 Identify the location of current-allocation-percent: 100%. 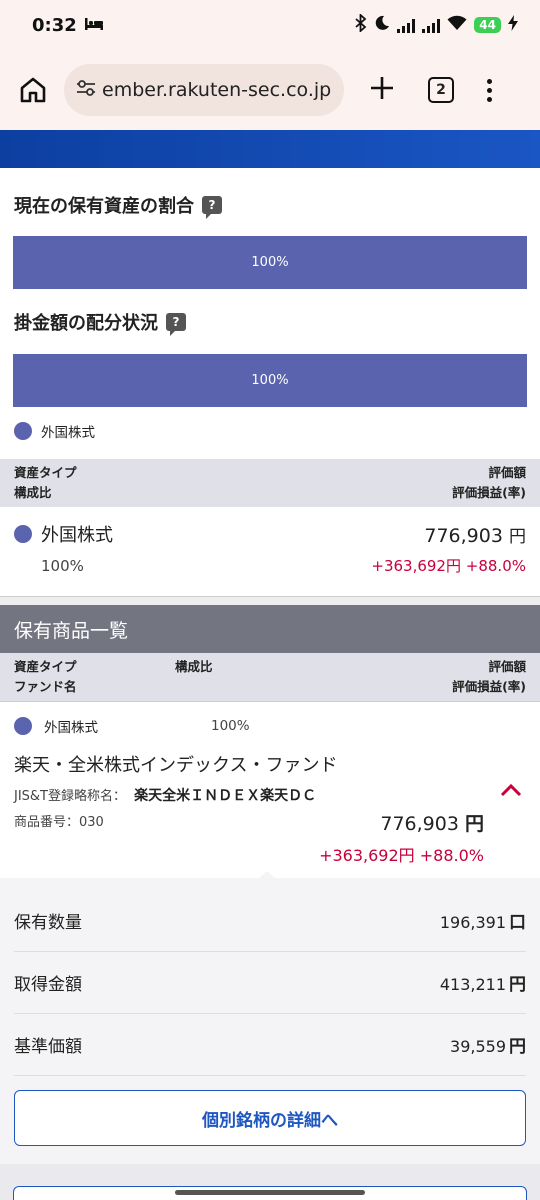
(270, 262).